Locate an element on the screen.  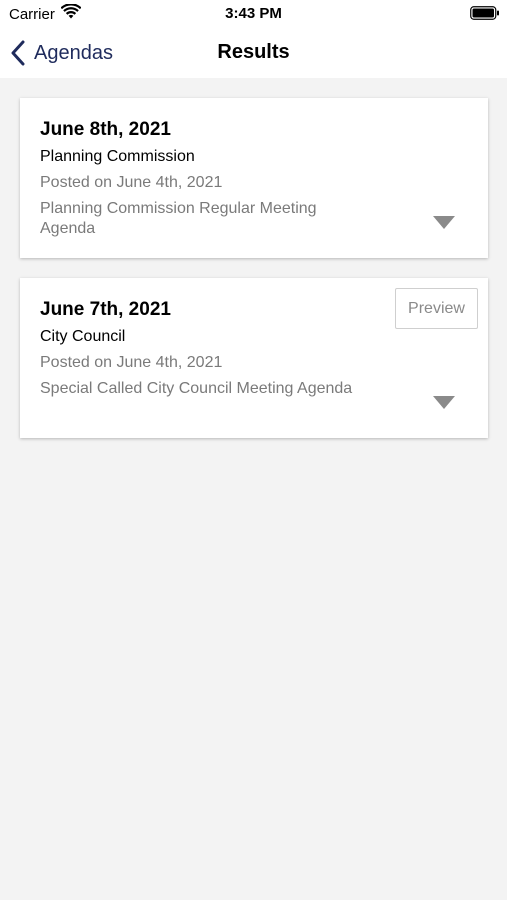
meeting-date: June 8th, 2021 is located at coordinates (105, 129).